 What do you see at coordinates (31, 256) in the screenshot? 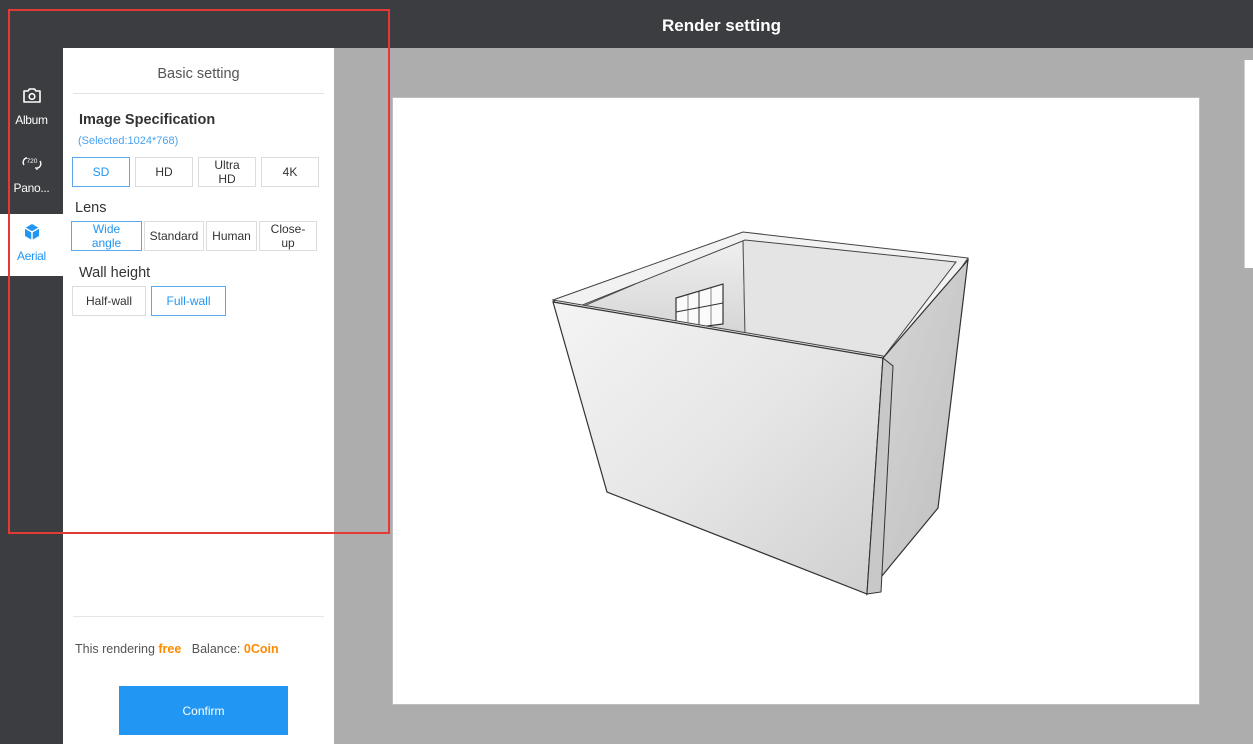
I see `nav-item-label: Aerial` at bounding box center [31, 256].